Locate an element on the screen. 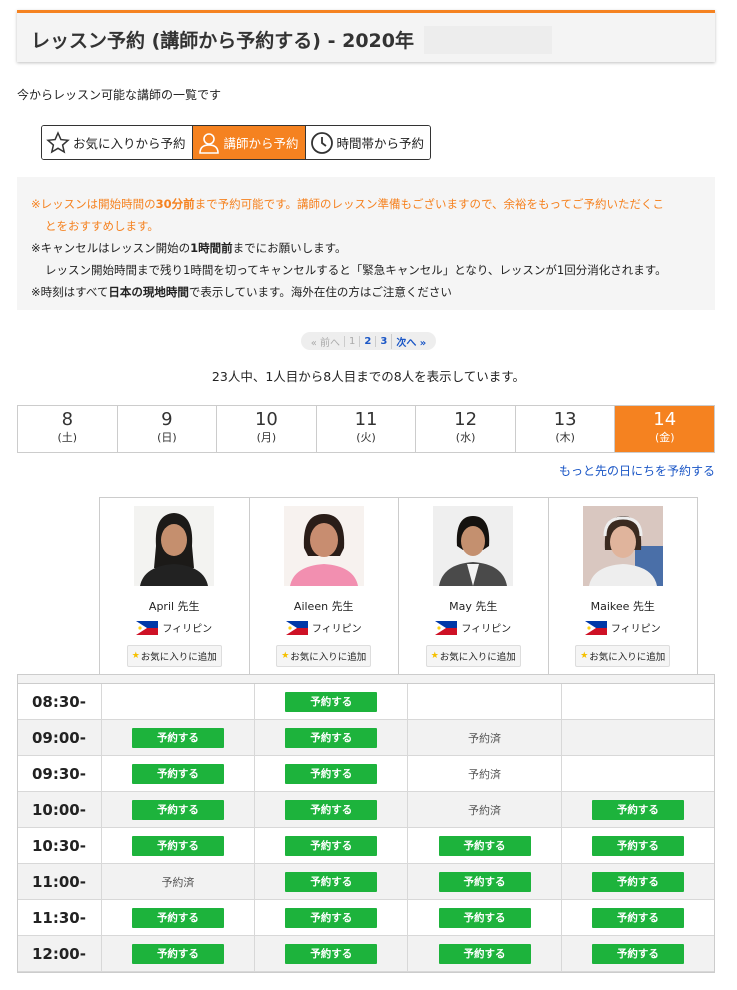 The height and width of the screenshot is (990, 737). schedule-row: 11:30- 予約する 予約する 予約する 予約する is located at coordinates (366, 918).